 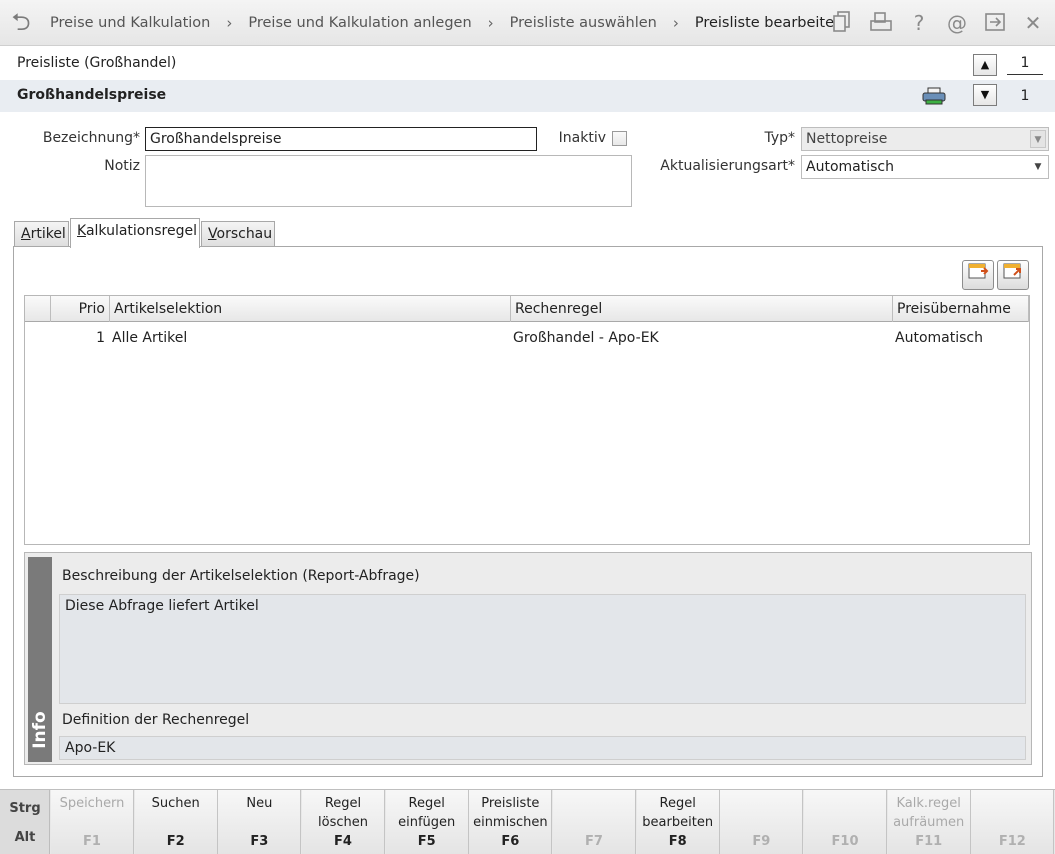 I want to click on fkey-f9-button: F9, so click(x=762, y=822).